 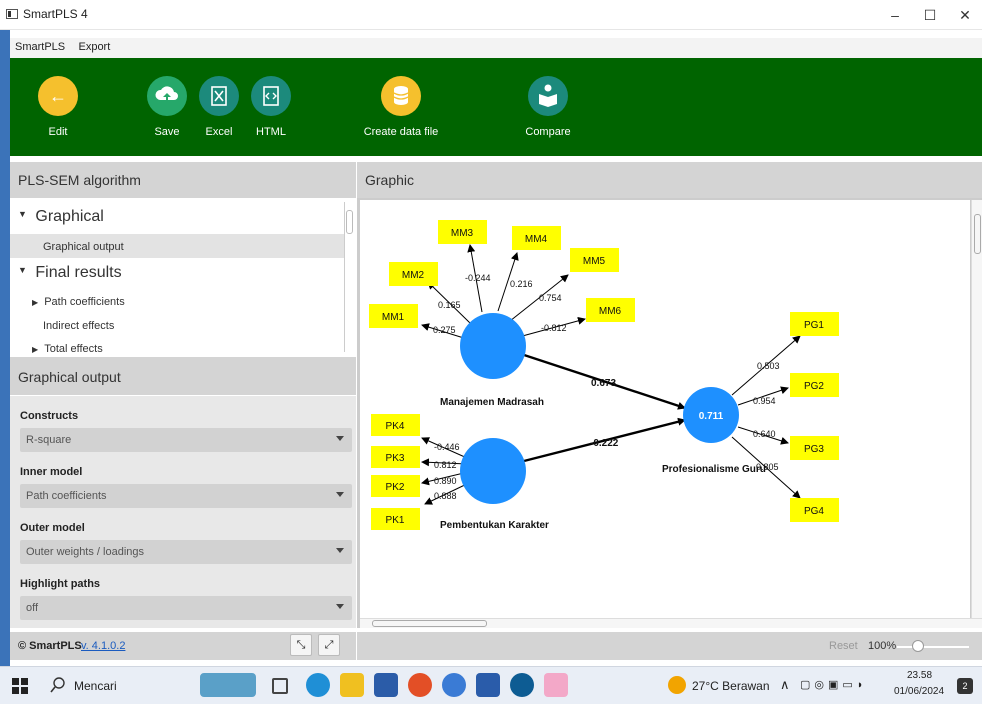 What do you see at coordinates (766, 416) in the screenshot?
I see `pg-weights: 0.503 0.954 0.640 0.805` at bounding box center [766, 416].